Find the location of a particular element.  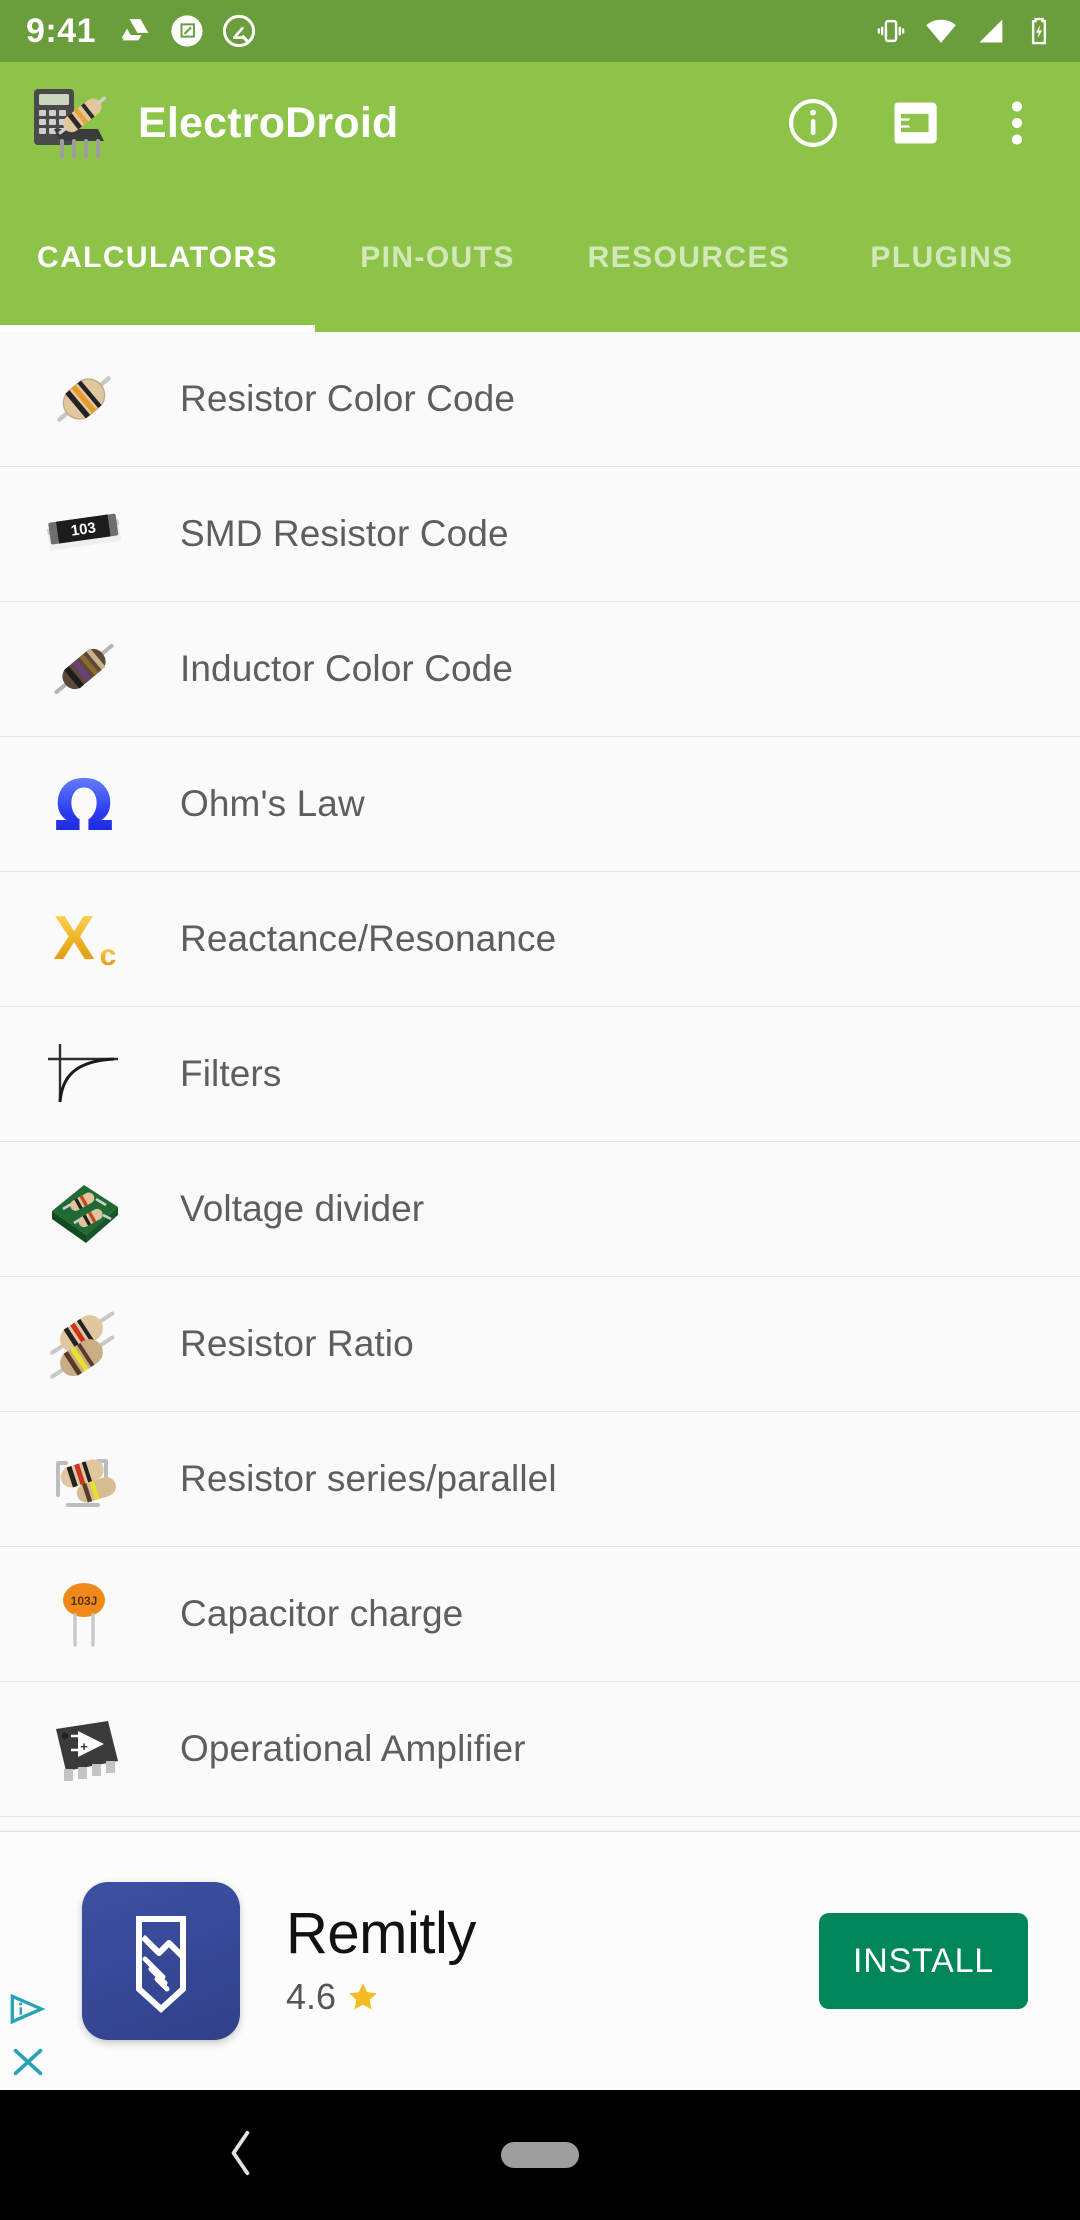

list-item-label: Operational Amplifier is located at coordinates (353, 1748).